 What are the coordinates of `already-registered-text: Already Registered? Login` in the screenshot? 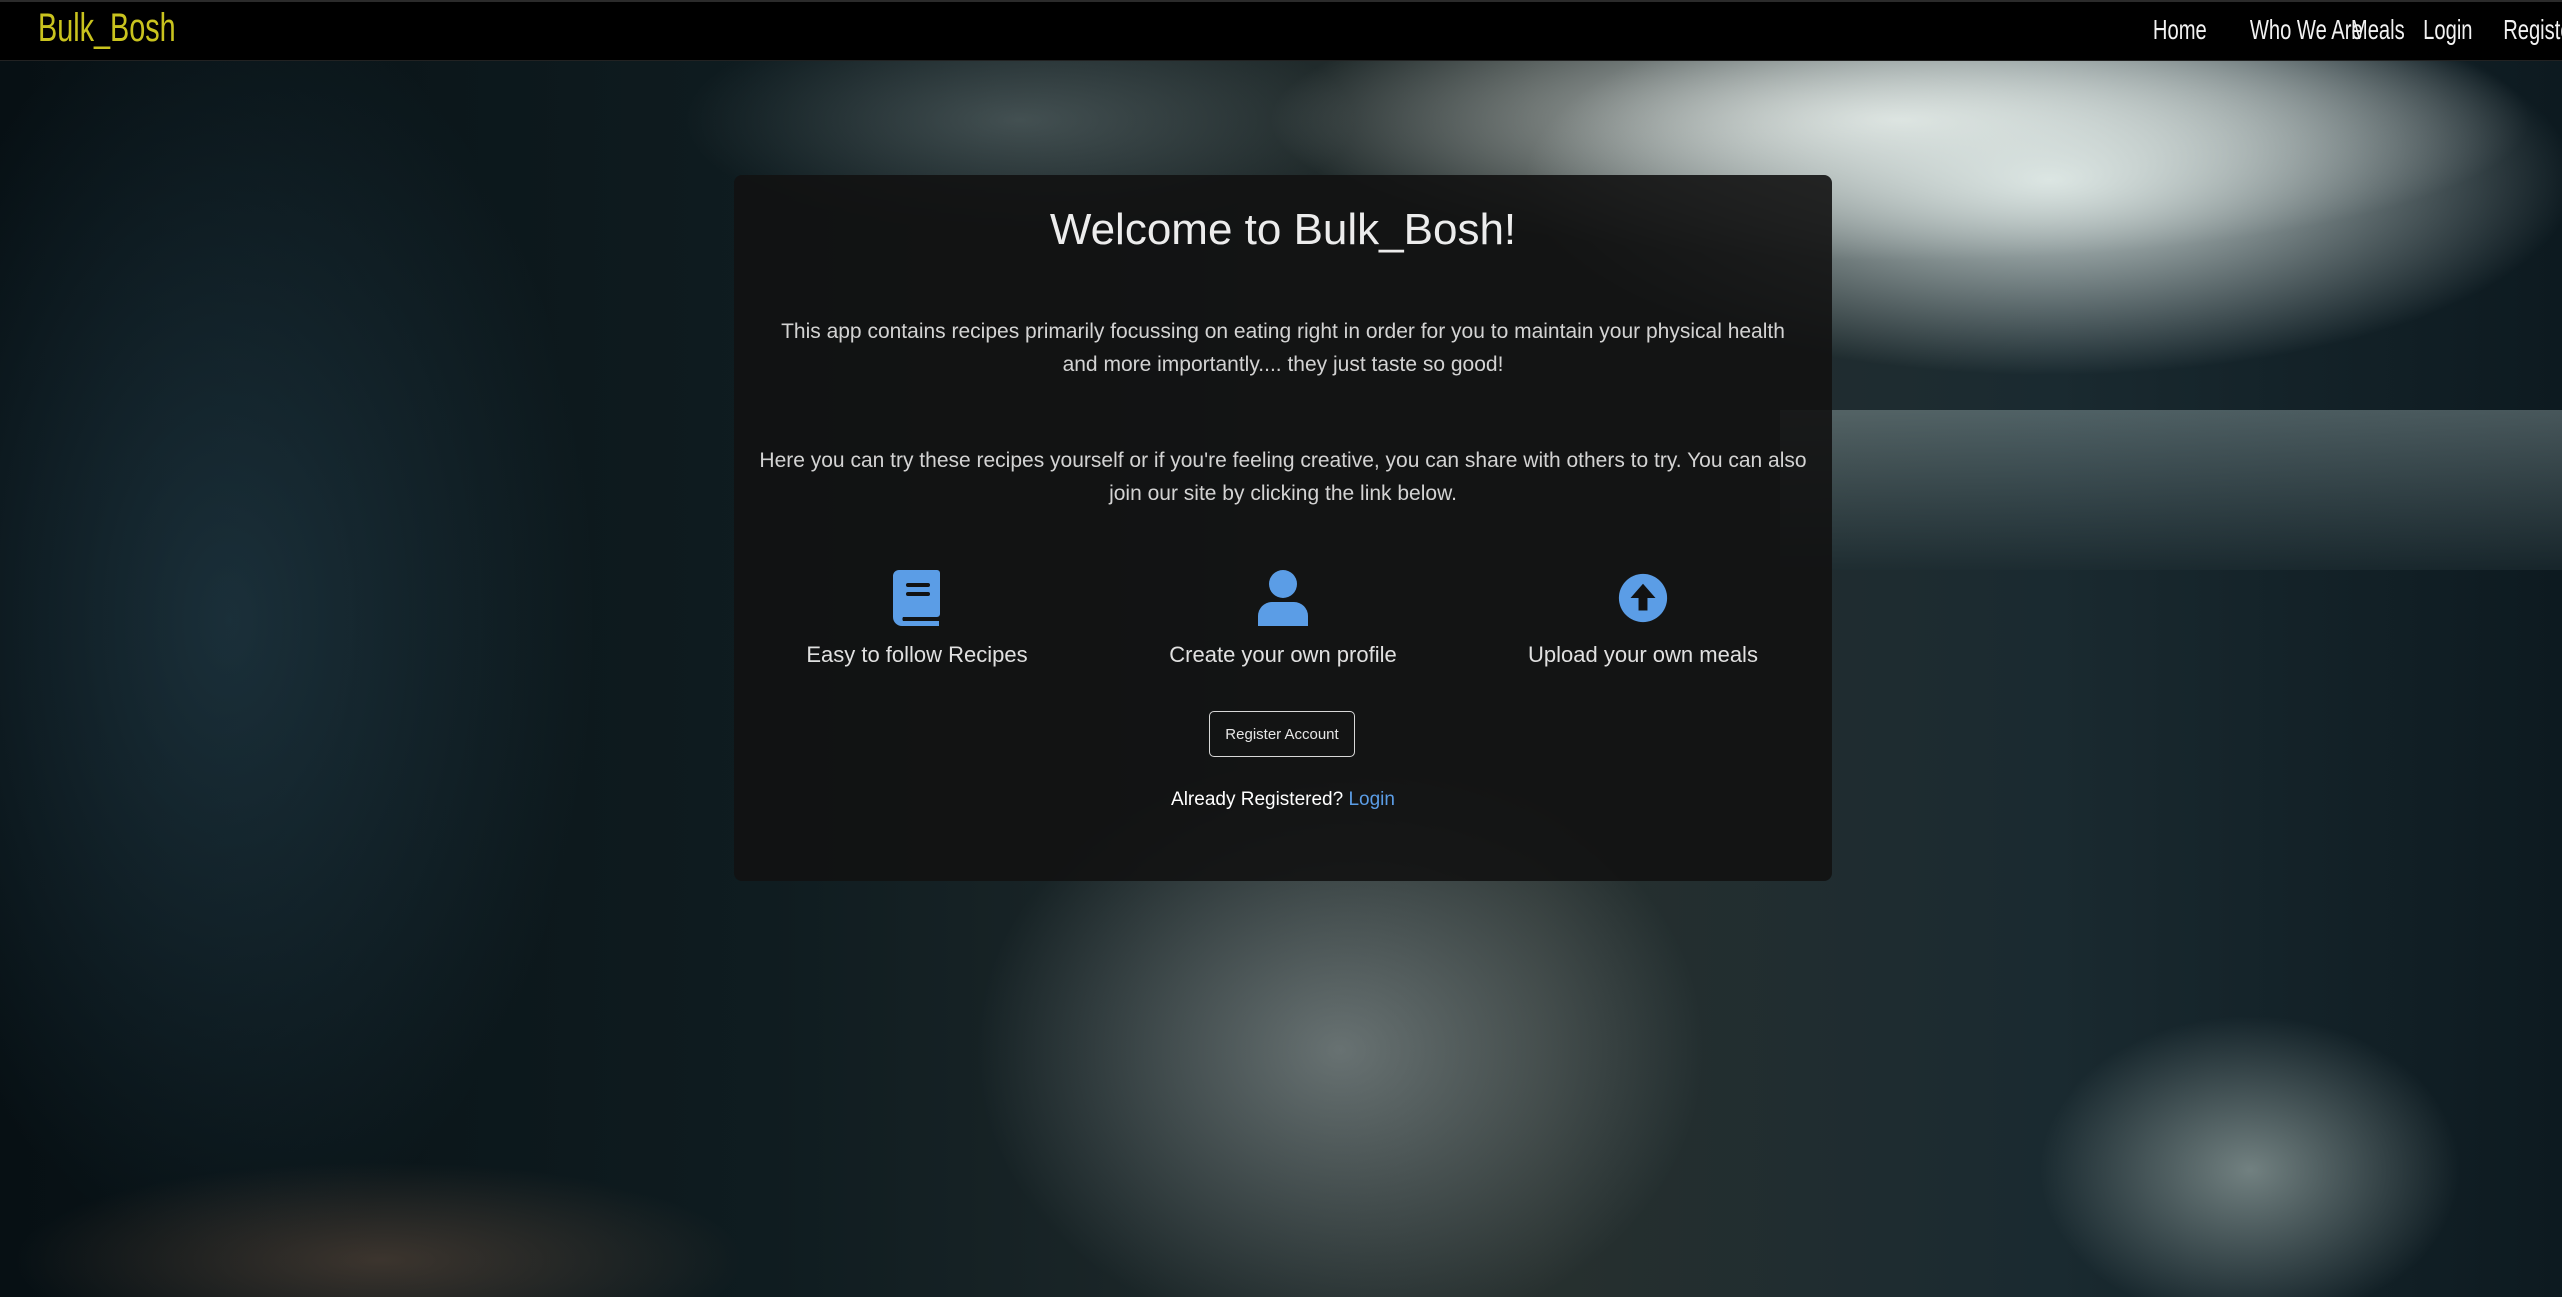 It's located at (1283, 800).